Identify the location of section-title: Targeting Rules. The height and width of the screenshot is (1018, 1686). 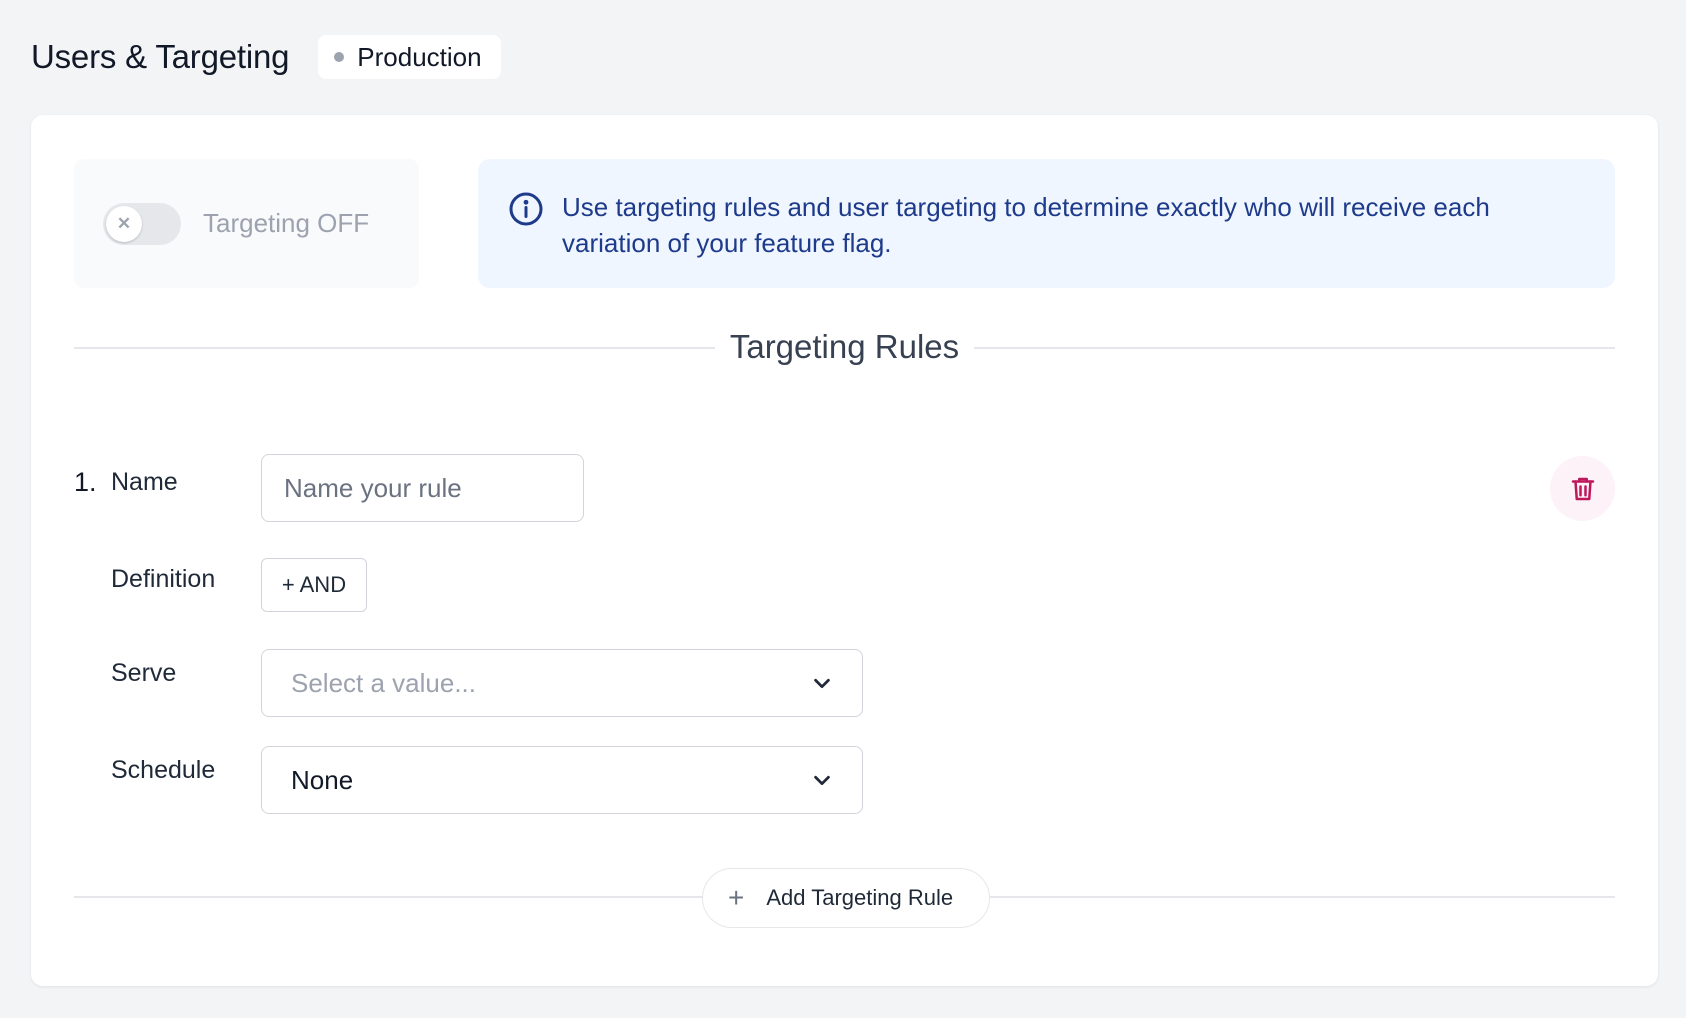
(844, 346).